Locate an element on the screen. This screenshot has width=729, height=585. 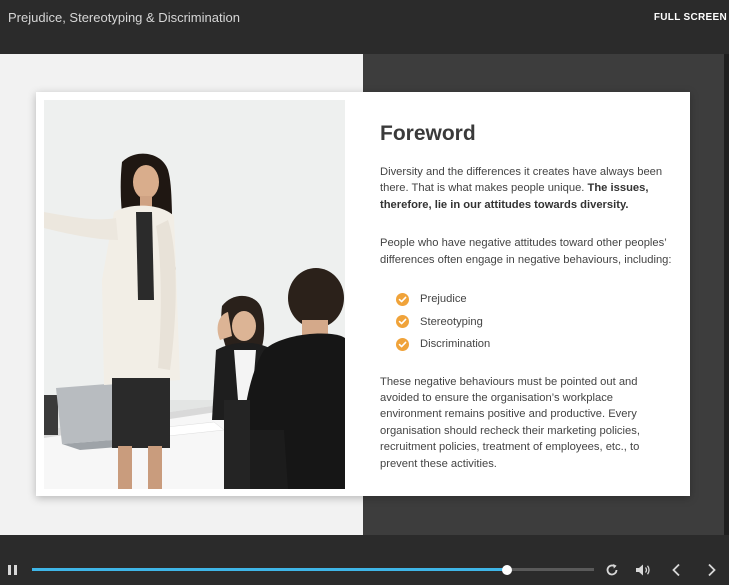
list-item: Prejudice is located at coordinates (536, 299).